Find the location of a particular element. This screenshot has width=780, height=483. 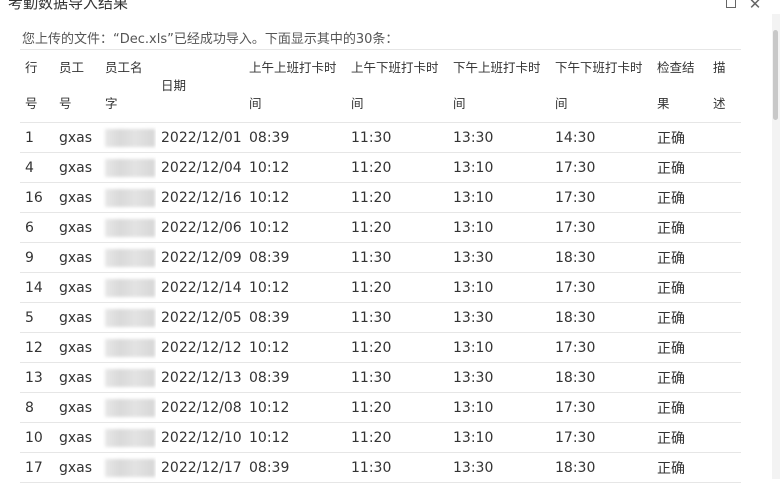

table-cell: 2022/12/14 is located at coordinates (200, 287).